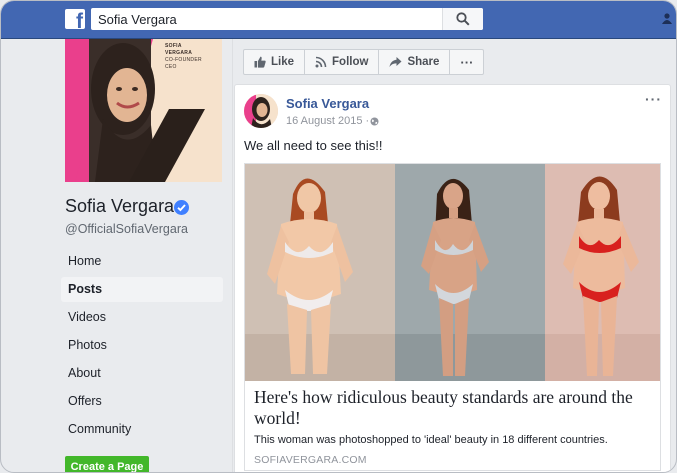  Describe the element at coordinates (260, 62) in the screenshot. I see `thumbs-up-icon` at that location.